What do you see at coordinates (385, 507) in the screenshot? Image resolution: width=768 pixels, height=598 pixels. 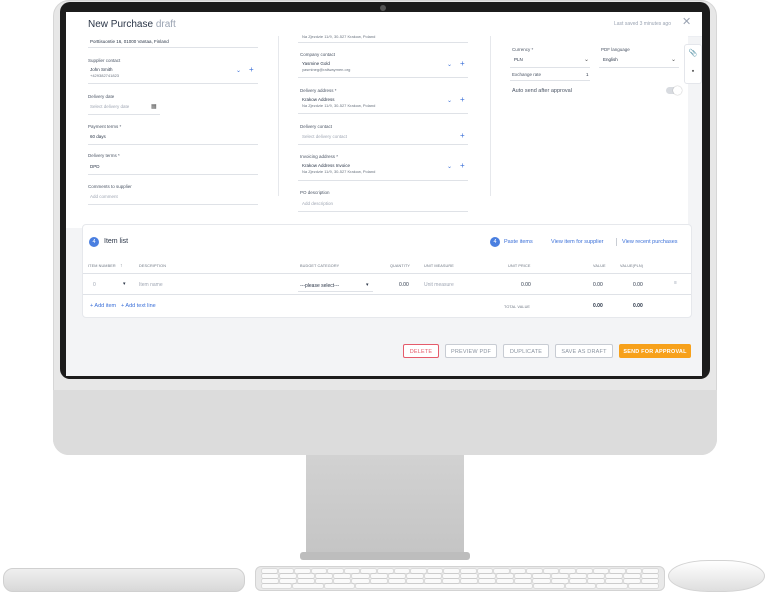 I see `monitor-stand` at bounding box center [385, 507].